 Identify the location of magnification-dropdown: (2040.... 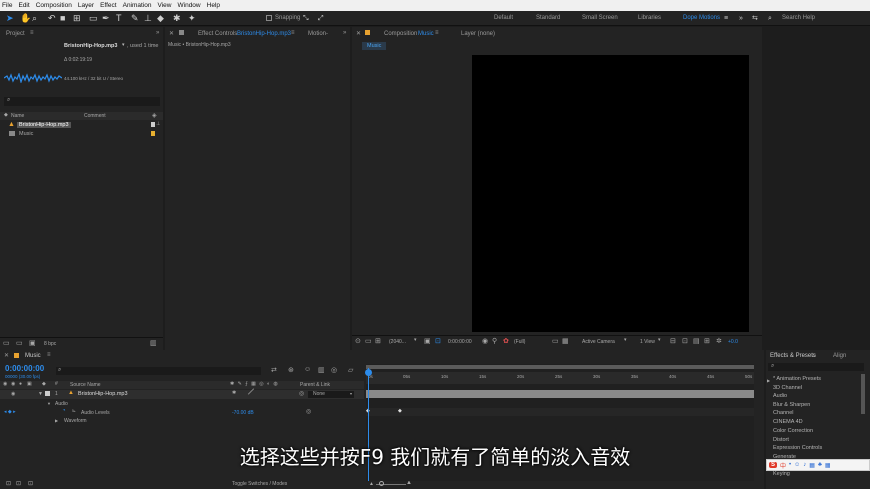
(397, 342).